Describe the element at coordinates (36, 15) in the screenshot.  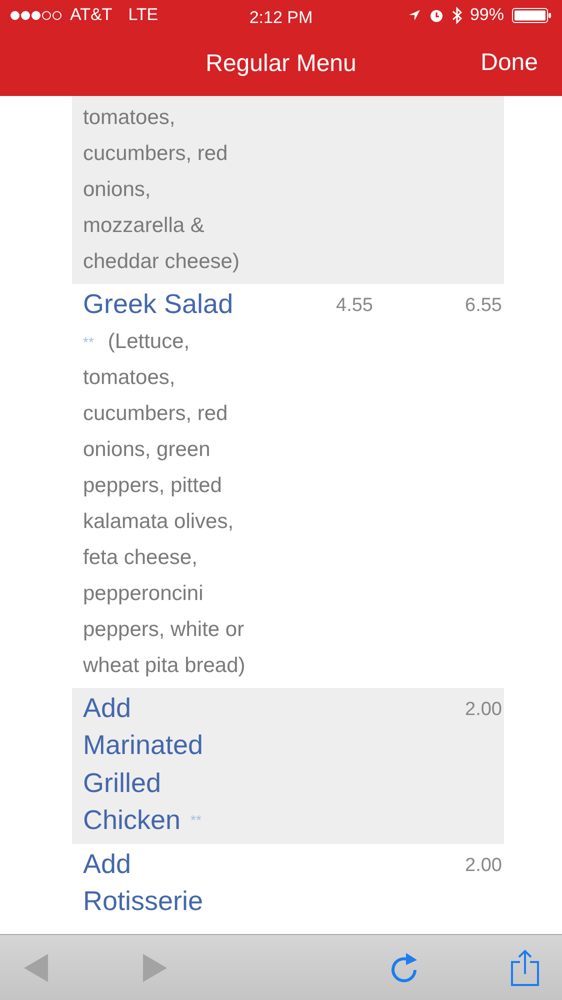
I see `signal-icon` at that location.